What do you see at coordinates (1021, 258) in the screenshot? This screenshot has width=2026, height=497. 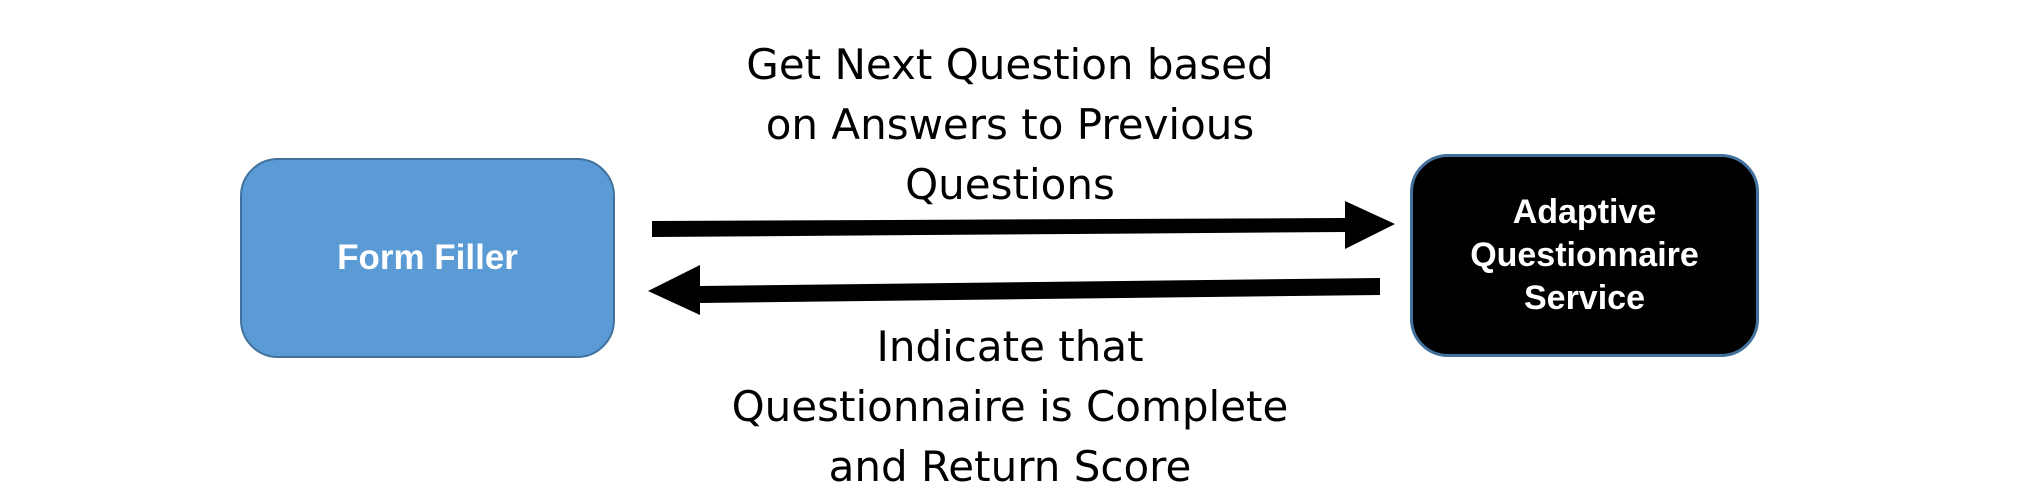 I see `arrows-layer` at bounding box center [1021, 258].